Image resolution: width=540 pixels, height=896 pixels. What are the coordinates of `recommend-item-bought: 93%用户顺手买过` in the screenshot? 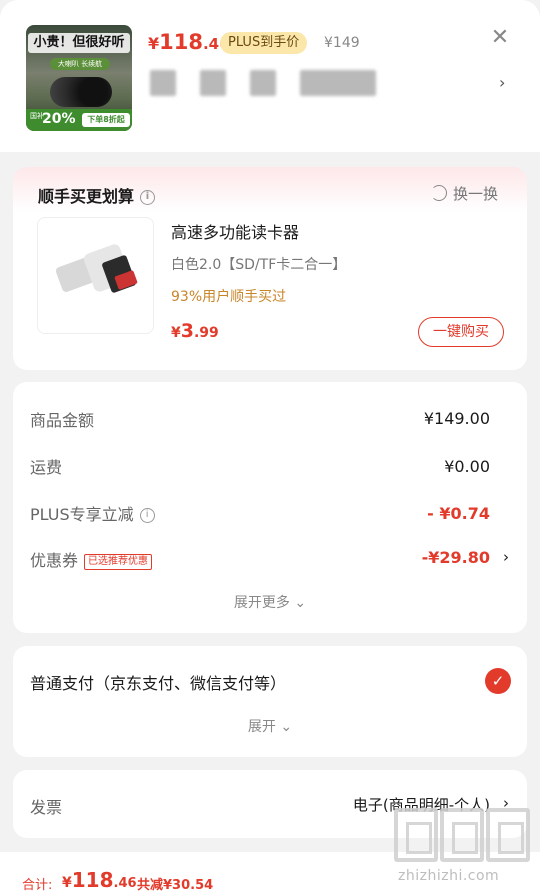 It's located at (229, 297).